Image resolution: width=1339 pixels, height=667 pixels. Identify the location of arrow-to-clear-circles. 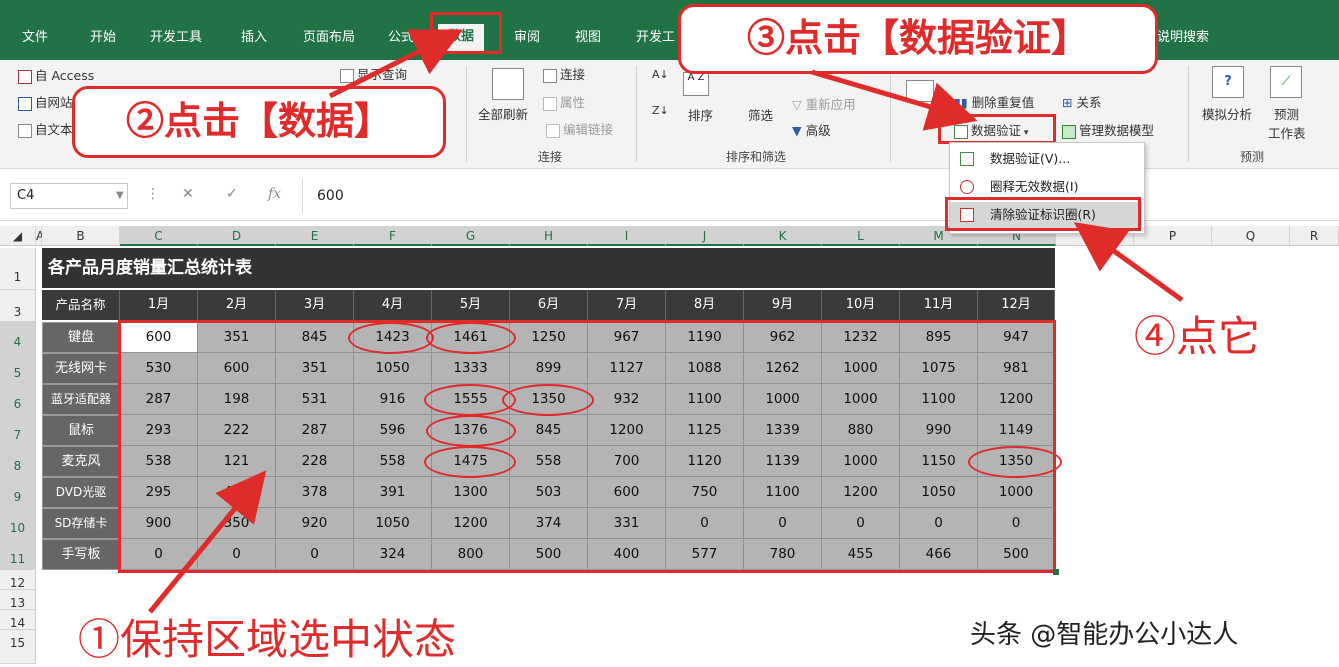
(1128, 262).